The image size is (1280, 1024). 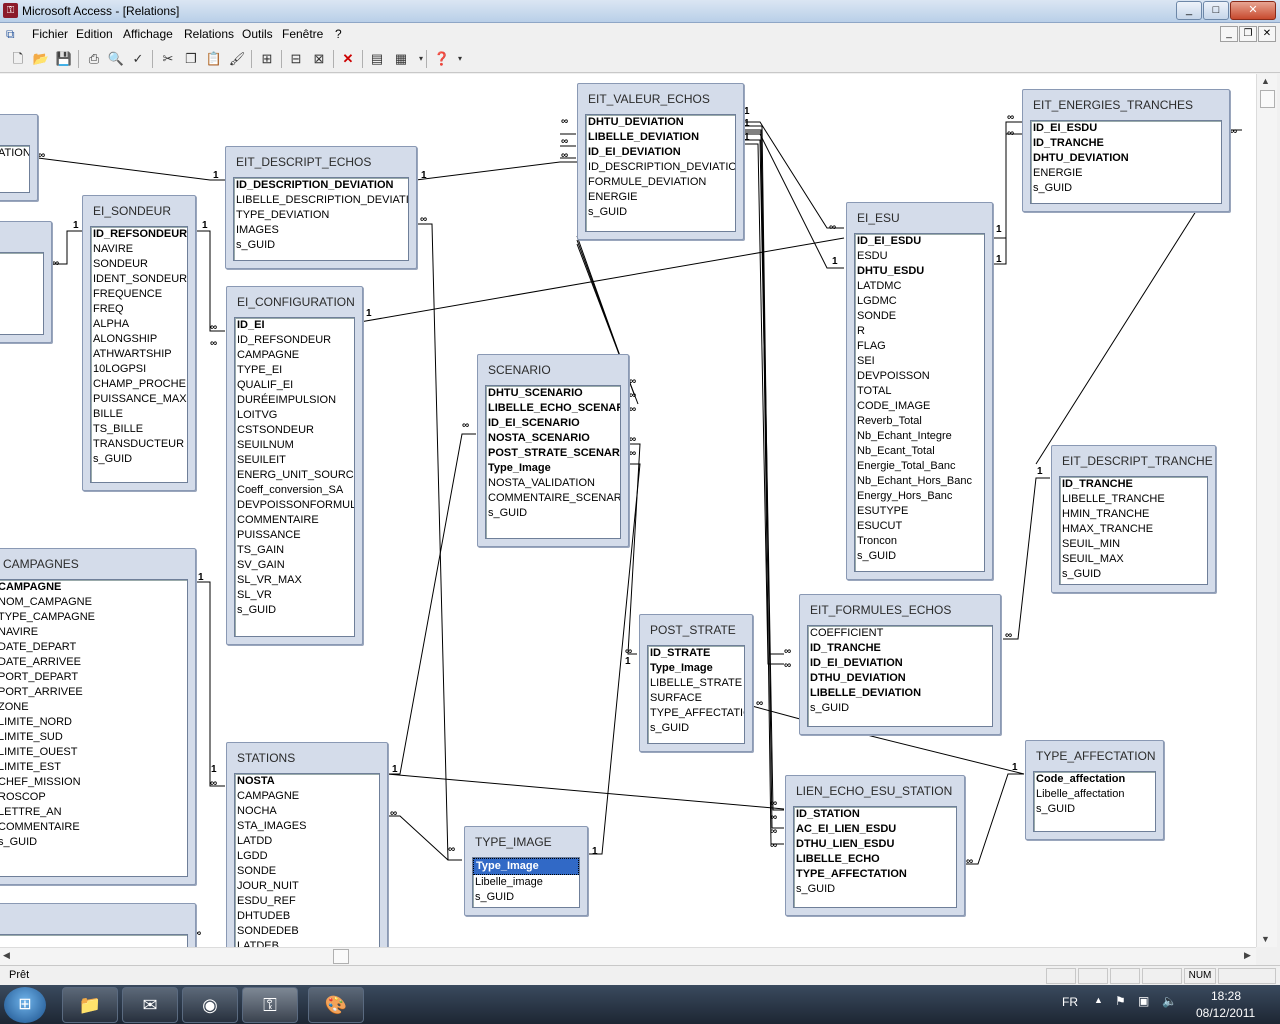 I want to click on field-item: FREQ, so click(x=139, y=309).